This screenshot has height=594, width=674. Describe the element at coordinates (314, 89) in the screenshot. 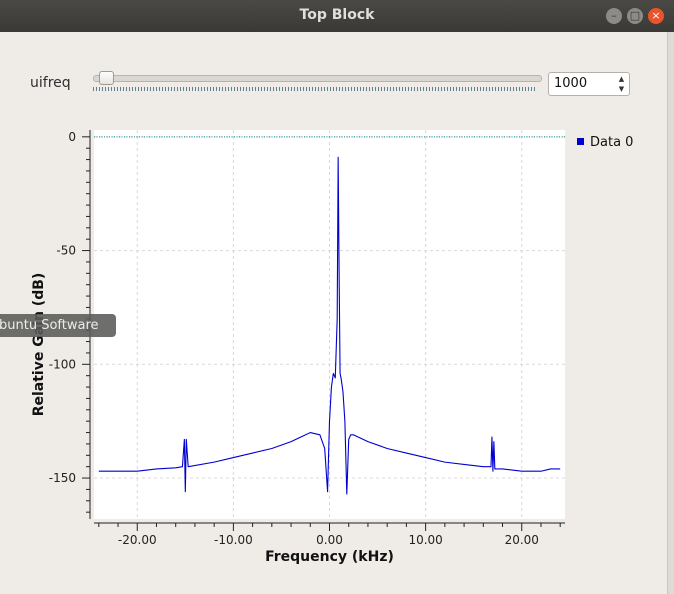

I see `uifreq-slider-ticks` at that location.